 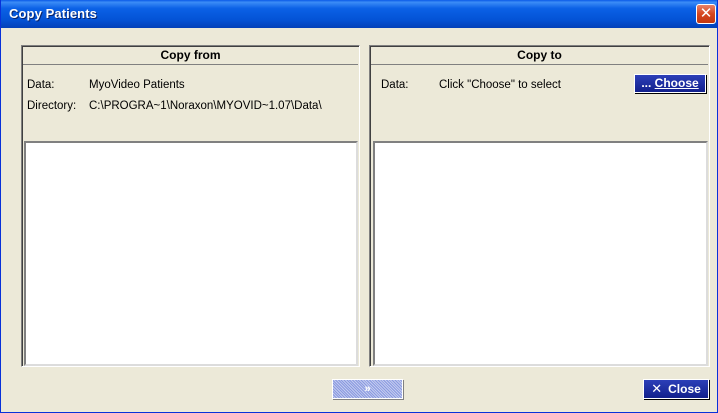 I want to click on title-bar: Copy Patients ✕, so click(x=359, y=14).